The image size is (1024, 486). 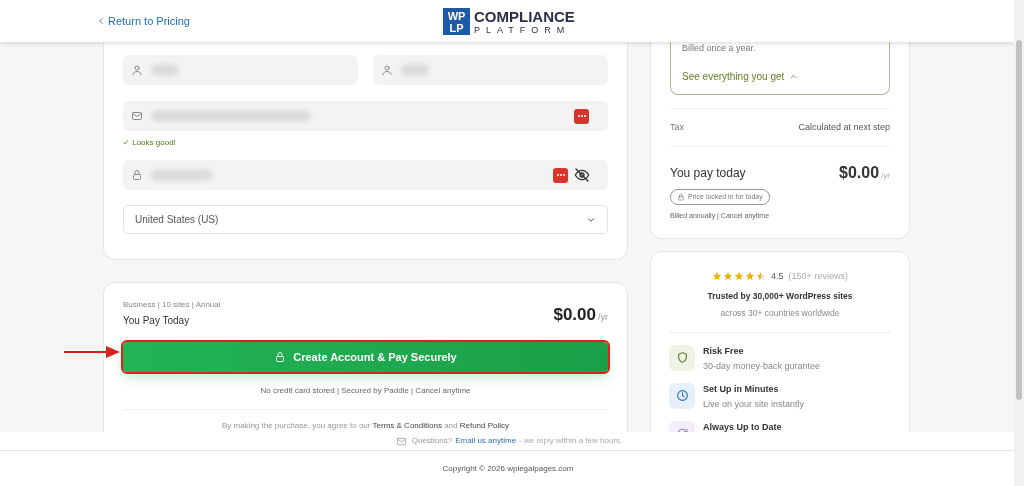 What do you see at coordinates (101, 21) in the screenshot?
I see `chevron-left-icon` at bounding box center [101, 21].